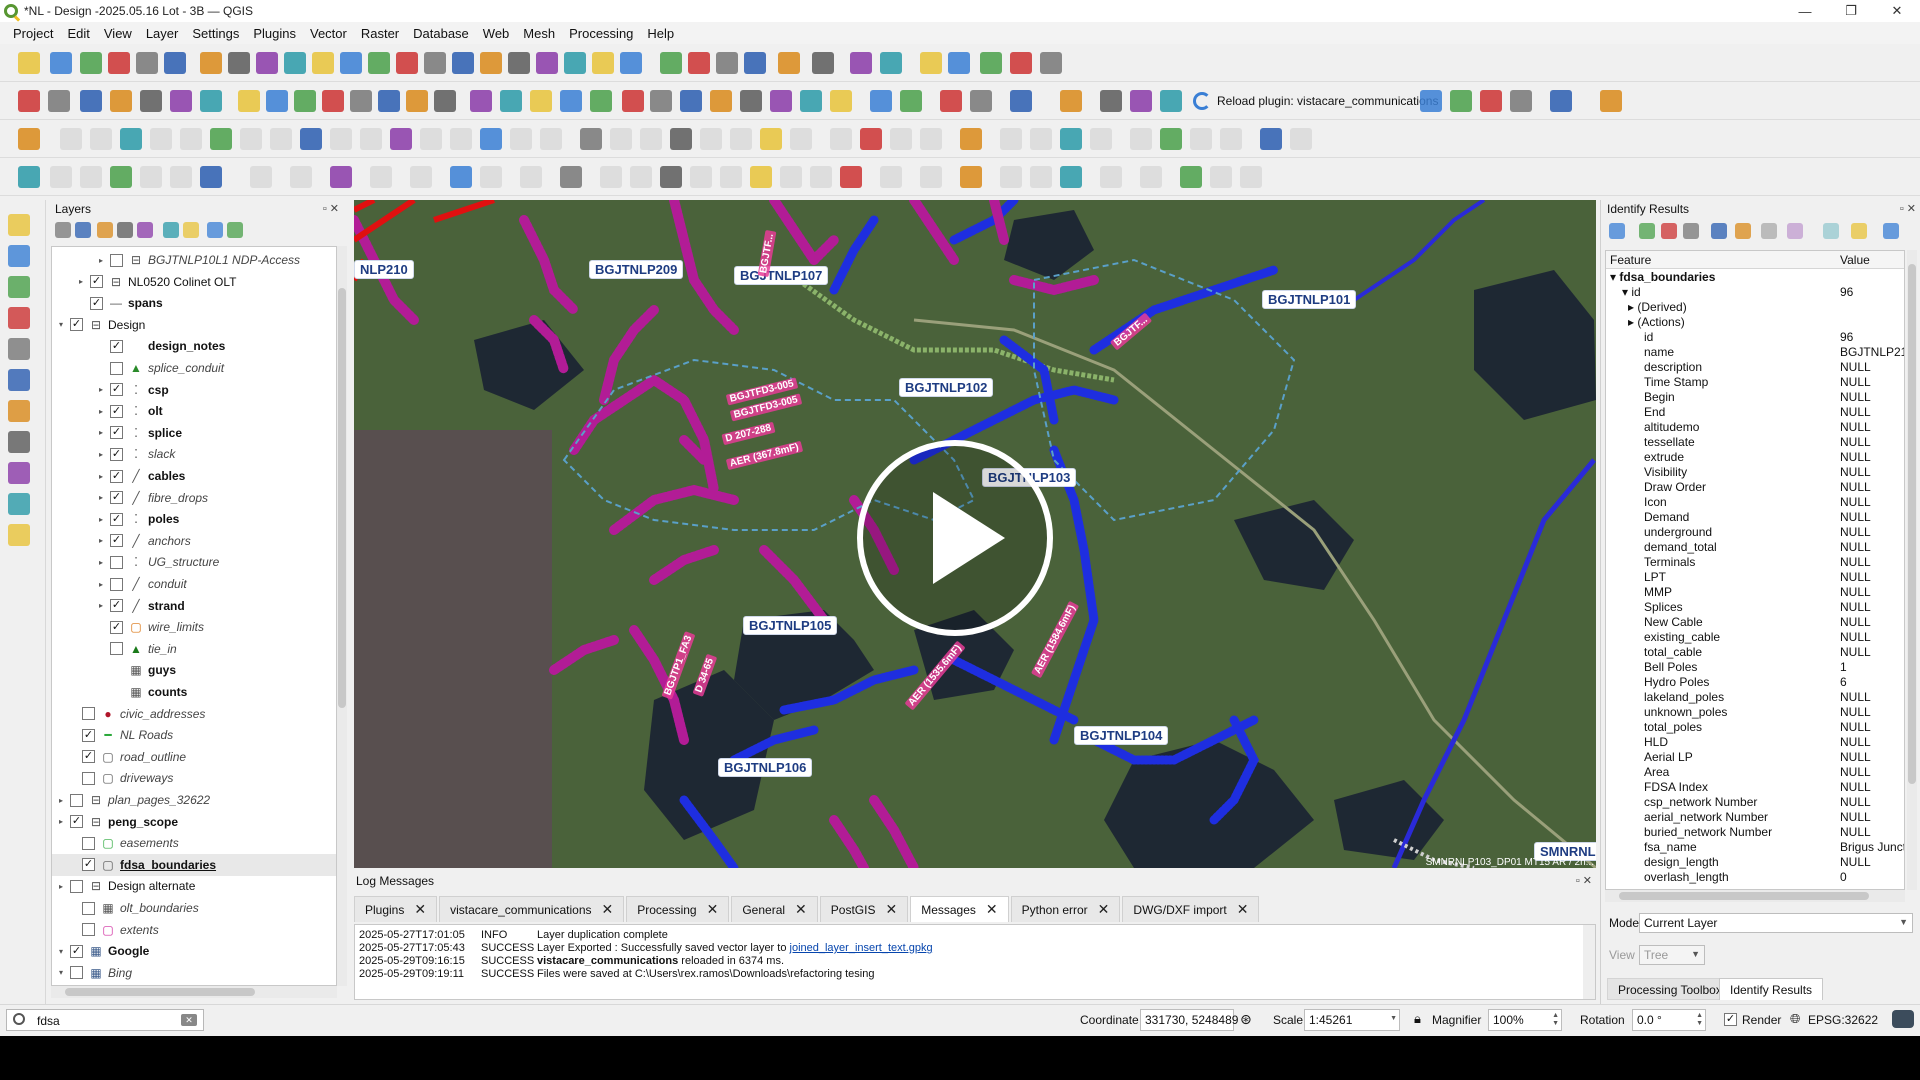  What do you see at coordinates (194, 908) in the screenshot?
I see `layer-row: ▦ olt_boundaries` at bounding box center [194, 908].